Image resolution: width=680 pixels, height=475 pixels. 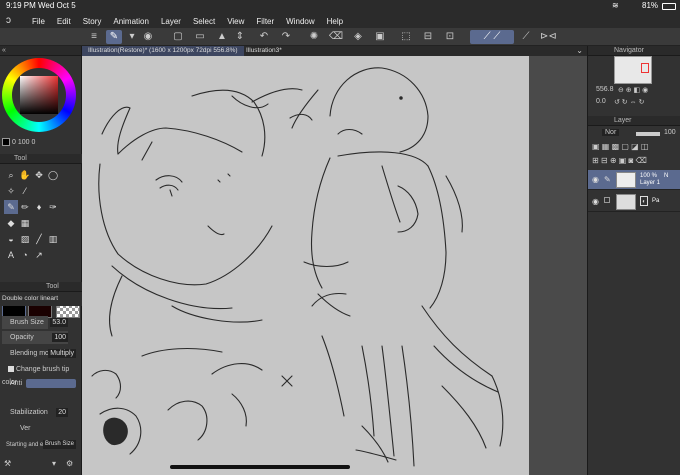 I want to click on pencil-tool-icon: ✏, so click(x=25, y=207).